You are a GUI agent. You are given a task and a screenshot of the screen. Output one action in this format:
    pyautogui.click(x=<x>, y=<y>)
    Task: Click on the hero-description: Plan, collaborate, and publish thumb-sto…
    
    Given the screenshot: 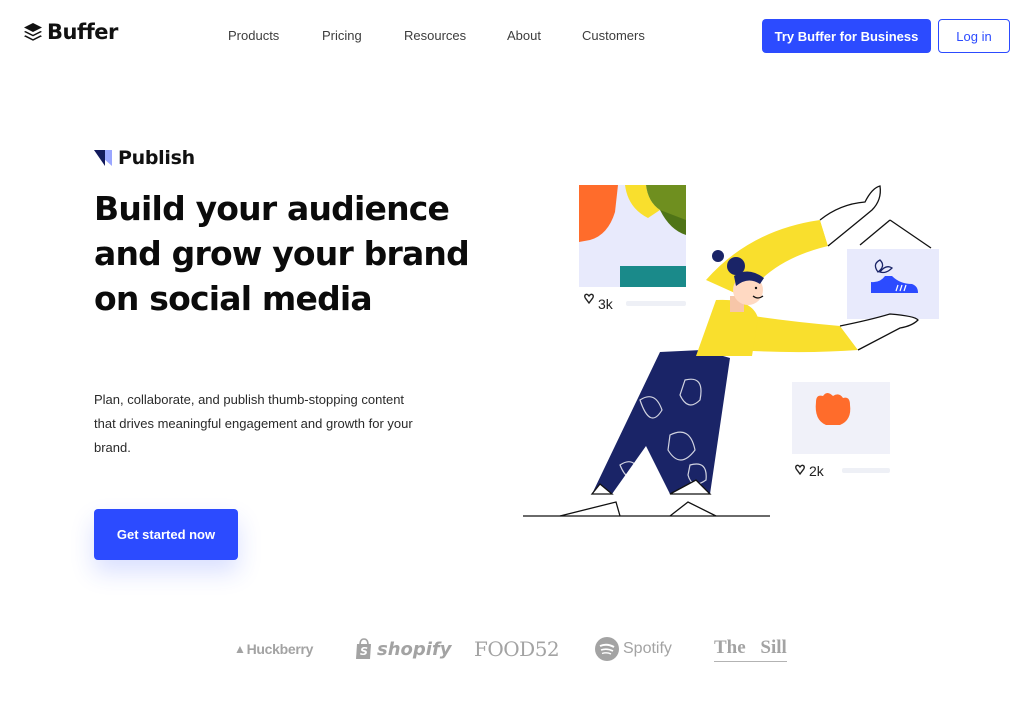 What is the action you would take?
    pyautogui.click(x=253, y=423)
    